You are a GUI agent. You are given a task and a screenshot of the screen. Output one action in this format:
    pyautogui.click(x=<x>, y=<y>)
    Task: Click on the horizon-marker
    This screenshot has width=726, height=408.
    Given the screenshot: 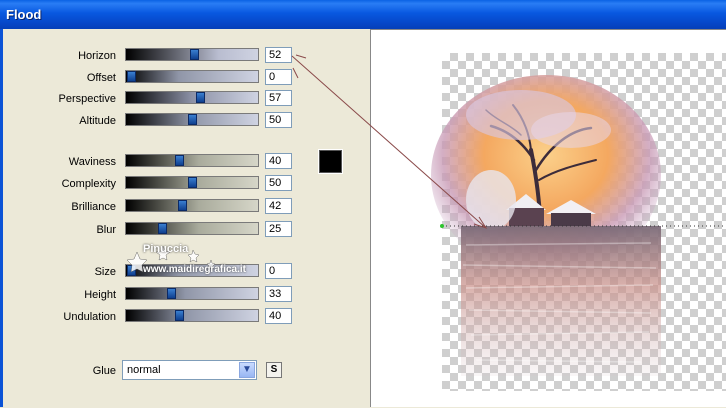 What is the action you would take?
    pyautogui.click(x=442, y=226)
    